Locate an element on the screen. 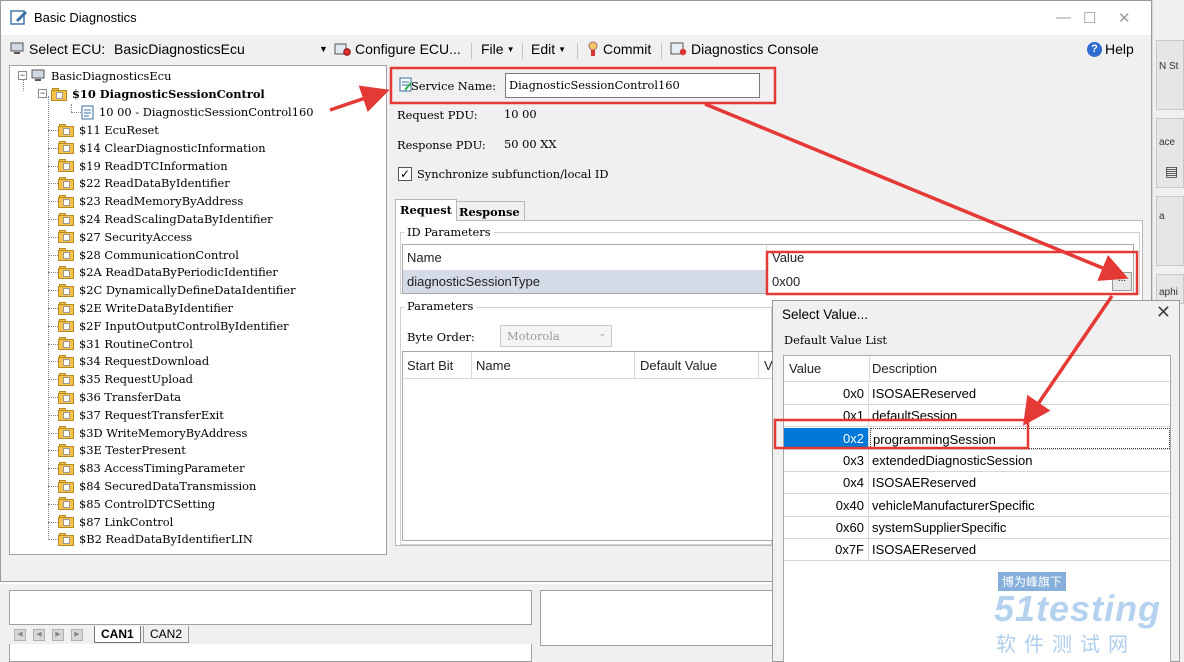 The height and width of the screenshot is (662, 1184). list-item: 0x4 ISOSAEReserved is located at coordinates (977, 483).